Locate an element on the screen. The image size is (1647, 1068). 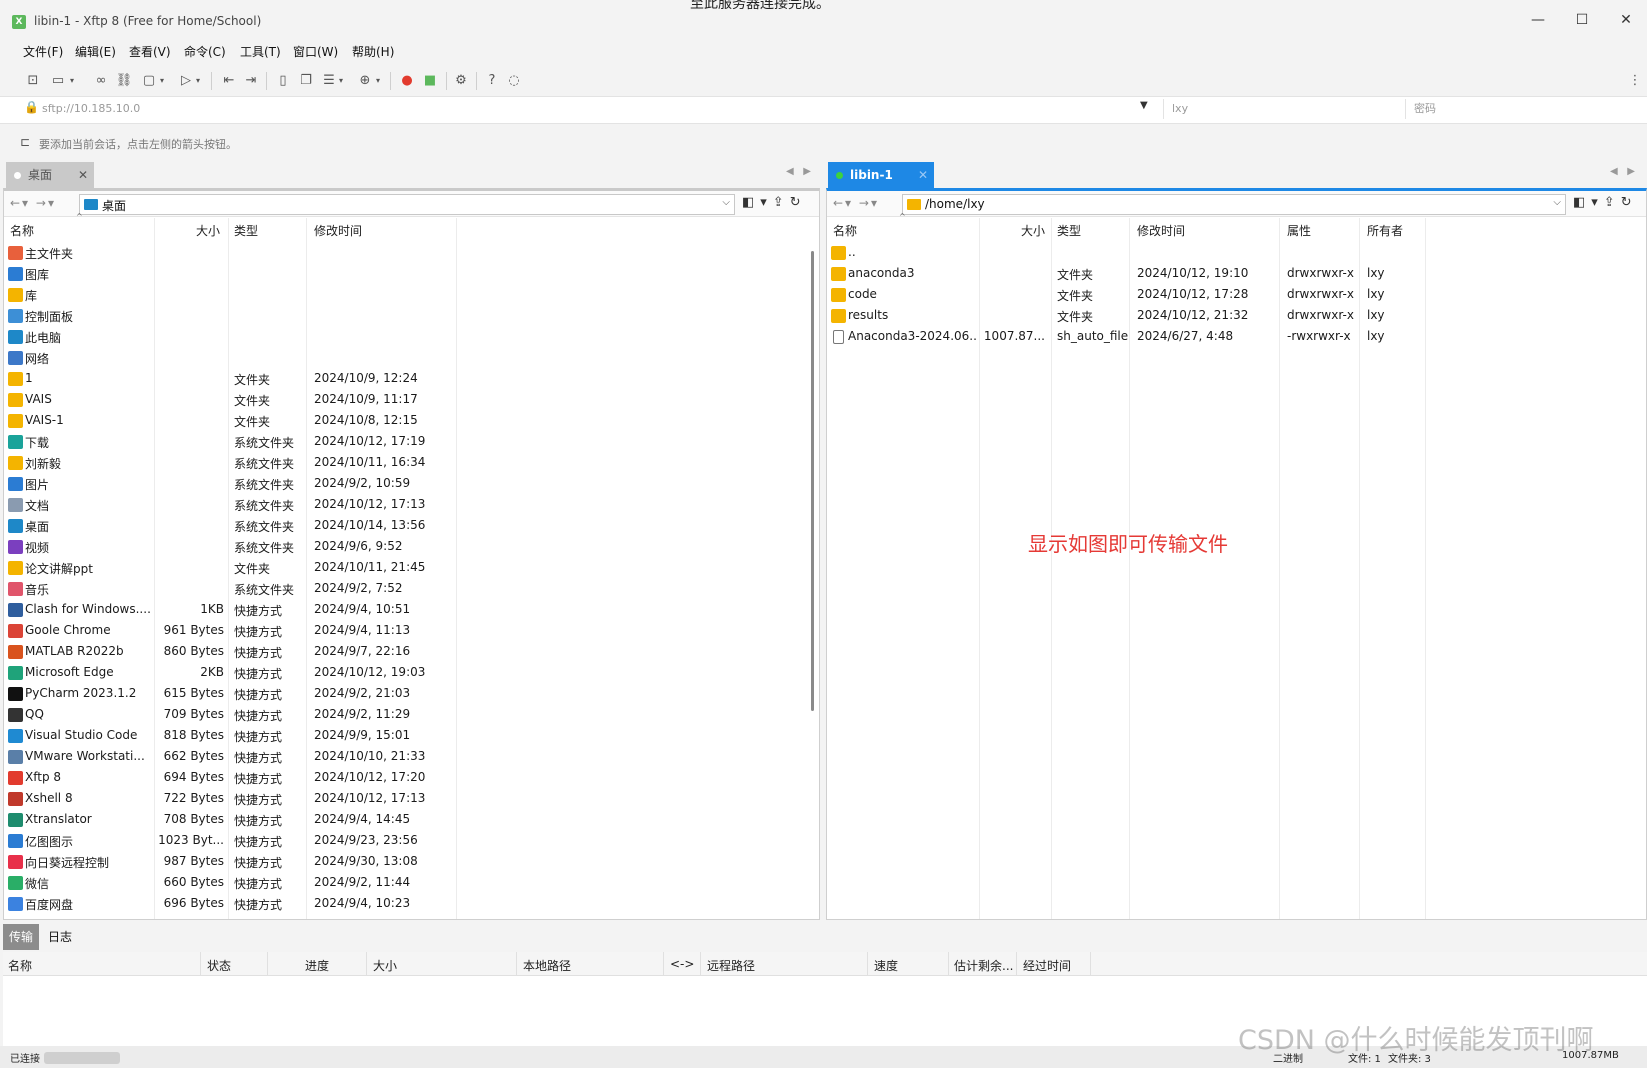
column-permissions: 属性 is located at coordinates (1299, 230).